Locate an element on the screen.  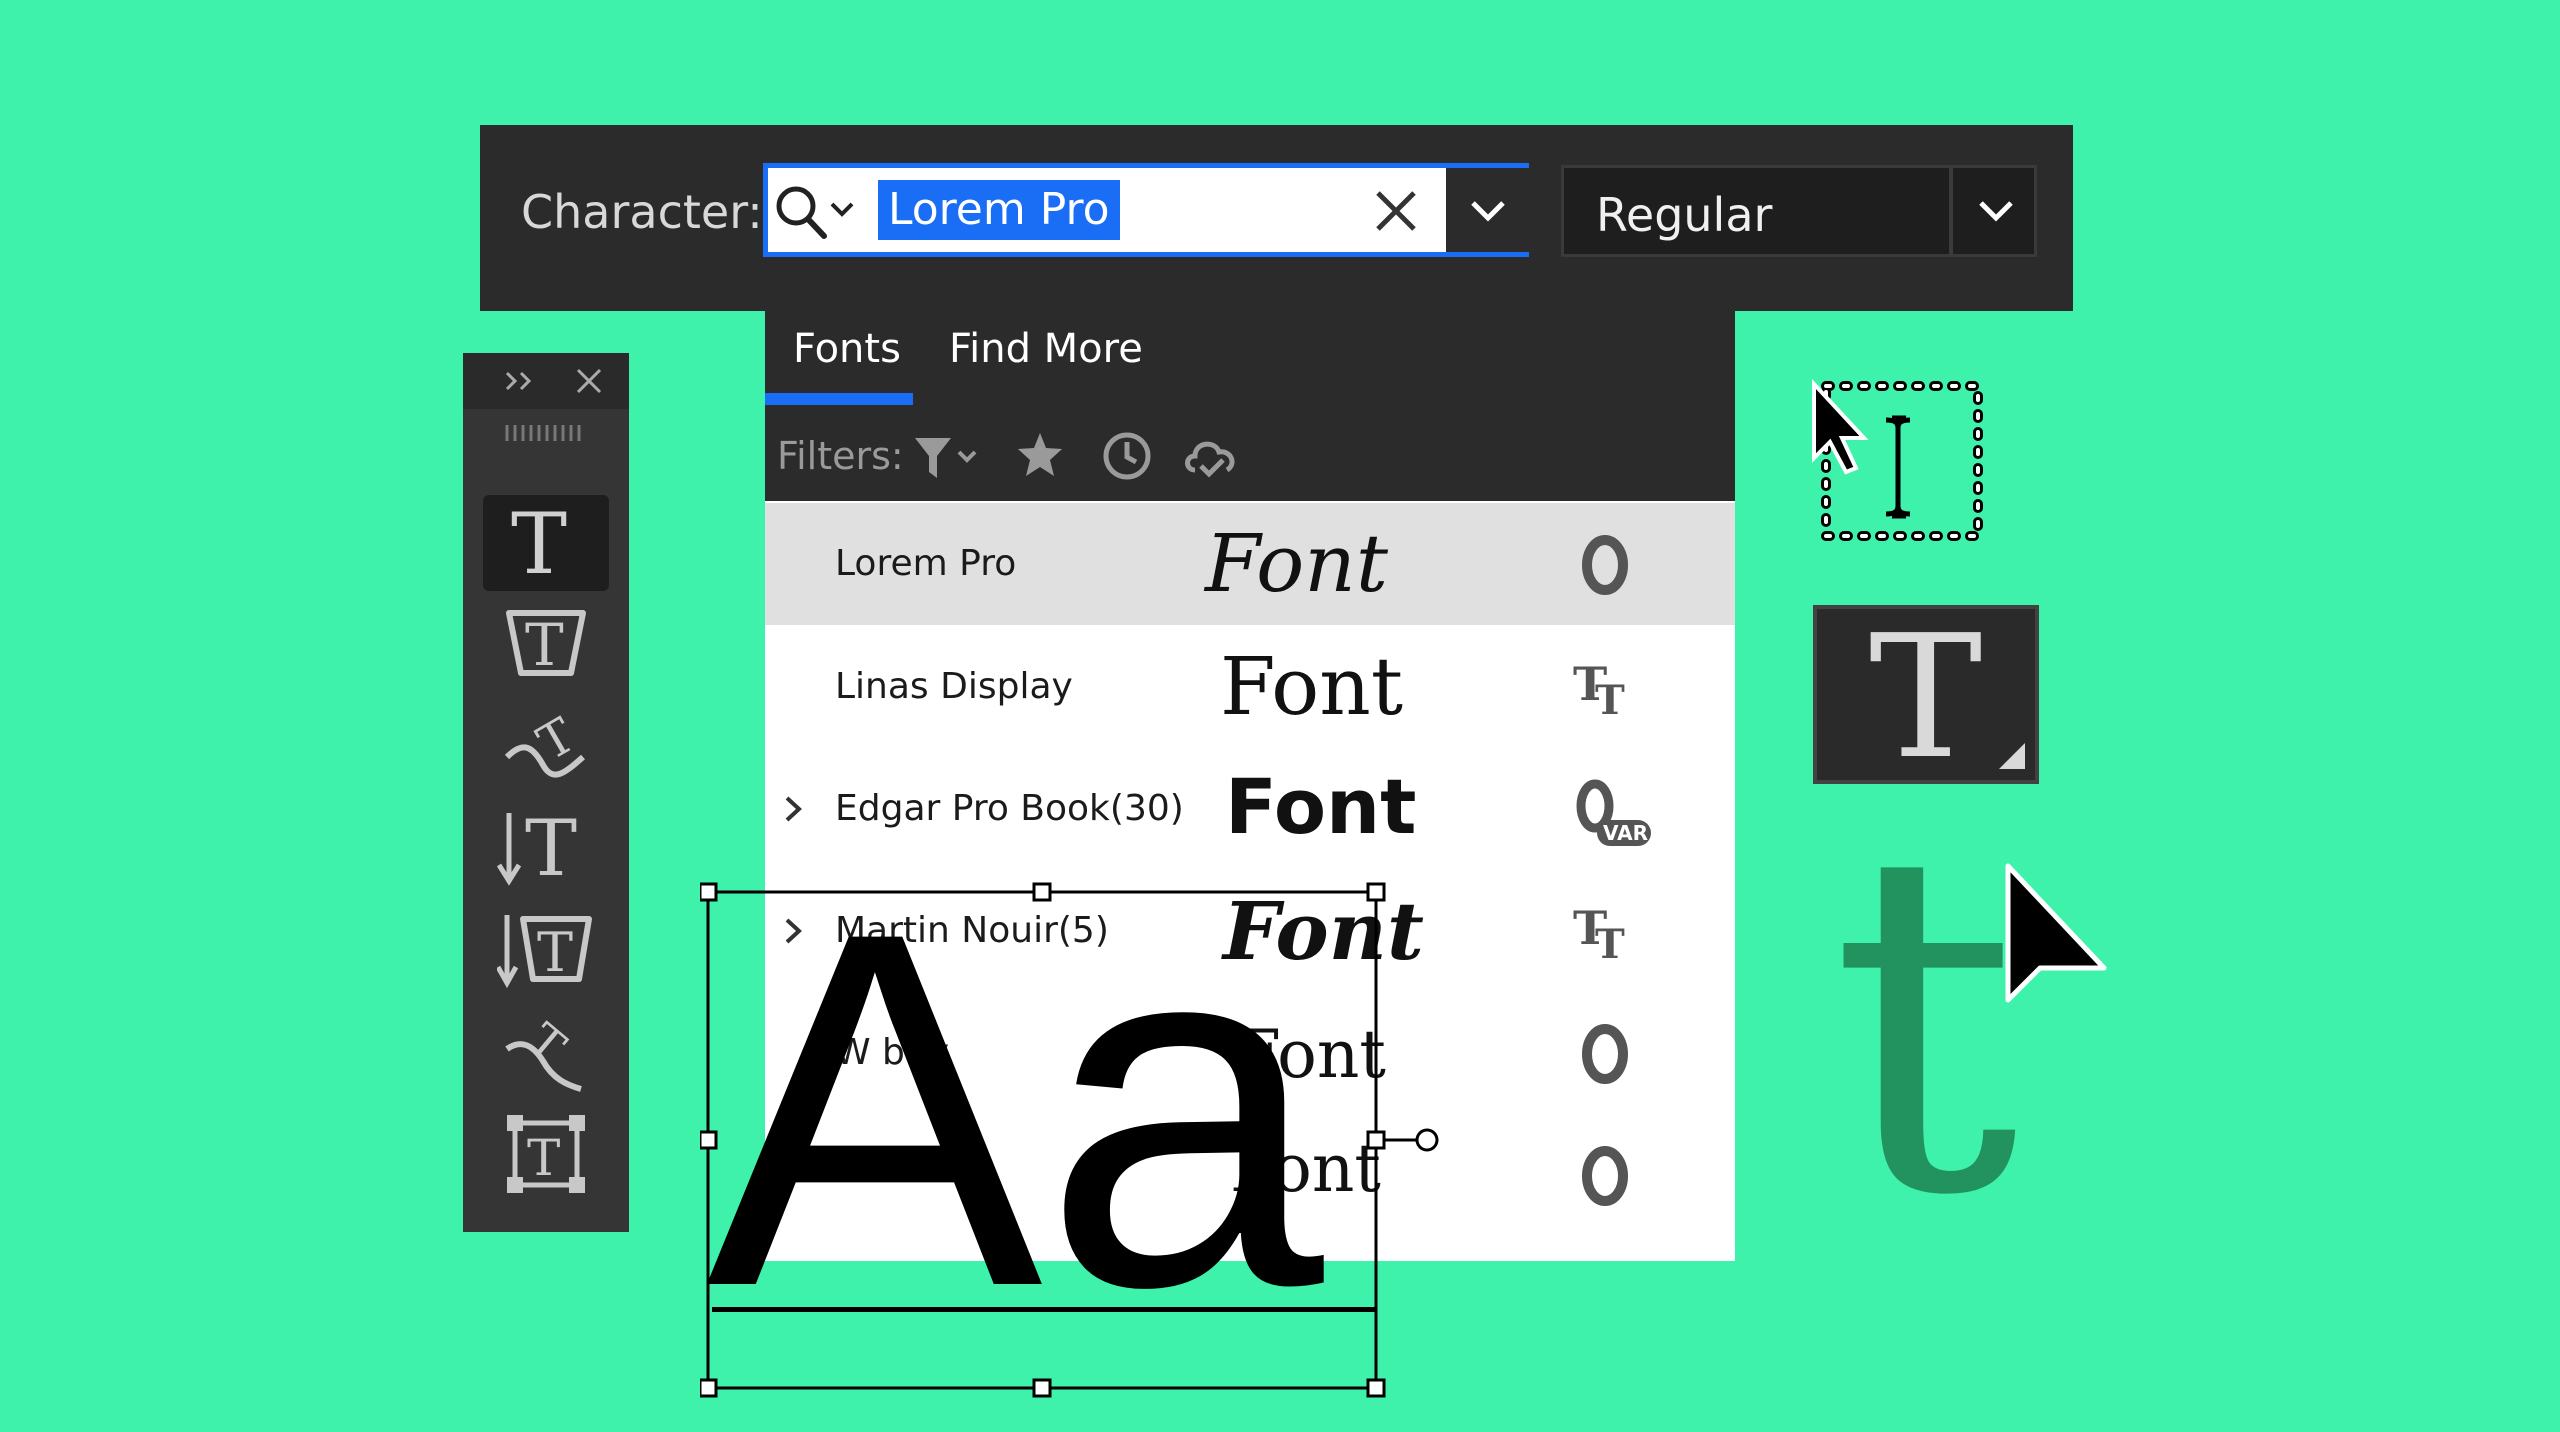
vertical-type-on-path-tool: T is located at coordinates (546, 1053).